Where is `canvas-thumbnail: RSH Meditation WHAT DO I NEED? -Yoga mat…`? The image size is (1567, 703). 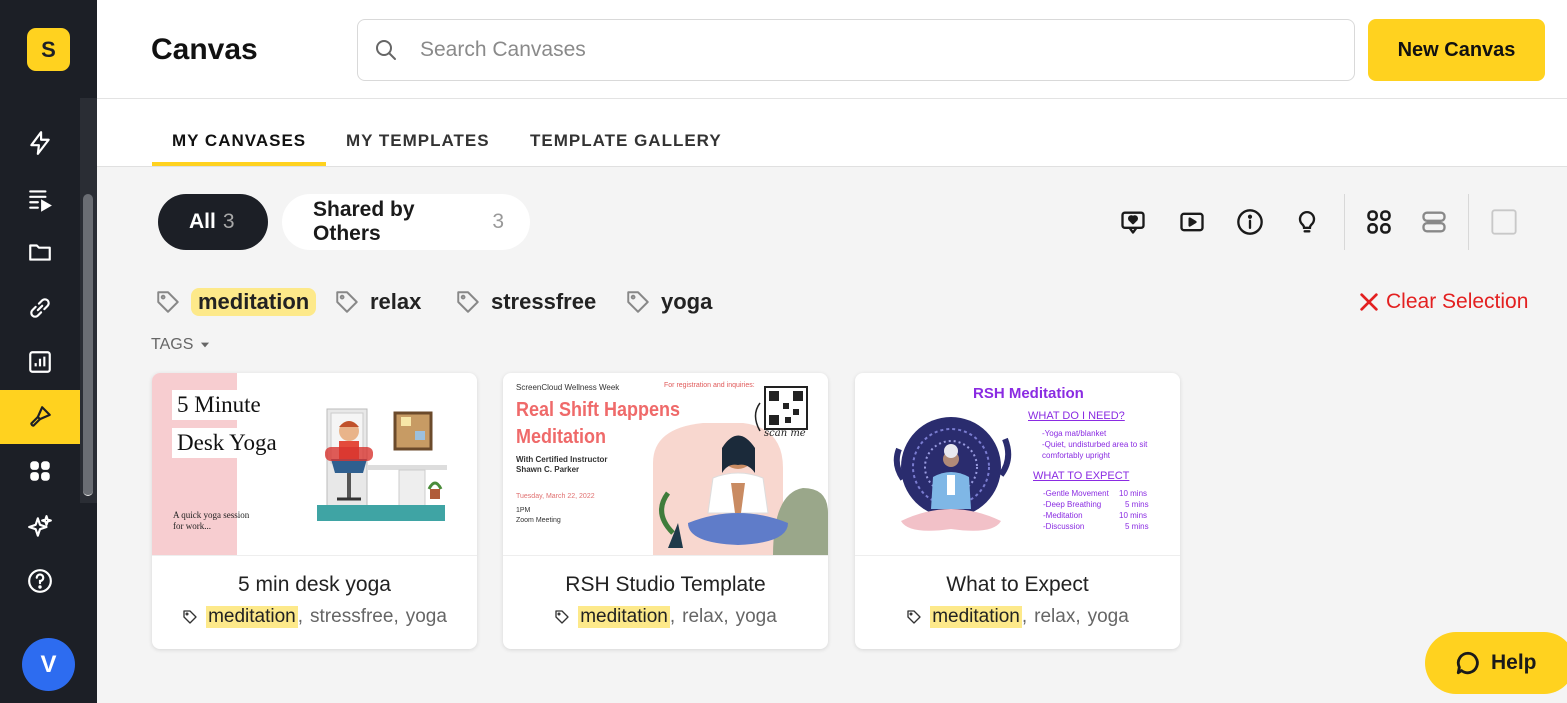 canvas-thumbnail: RSH Meditation WHAT DO I NEED? -Yoga mat… is located at coordinates (1017, 464).